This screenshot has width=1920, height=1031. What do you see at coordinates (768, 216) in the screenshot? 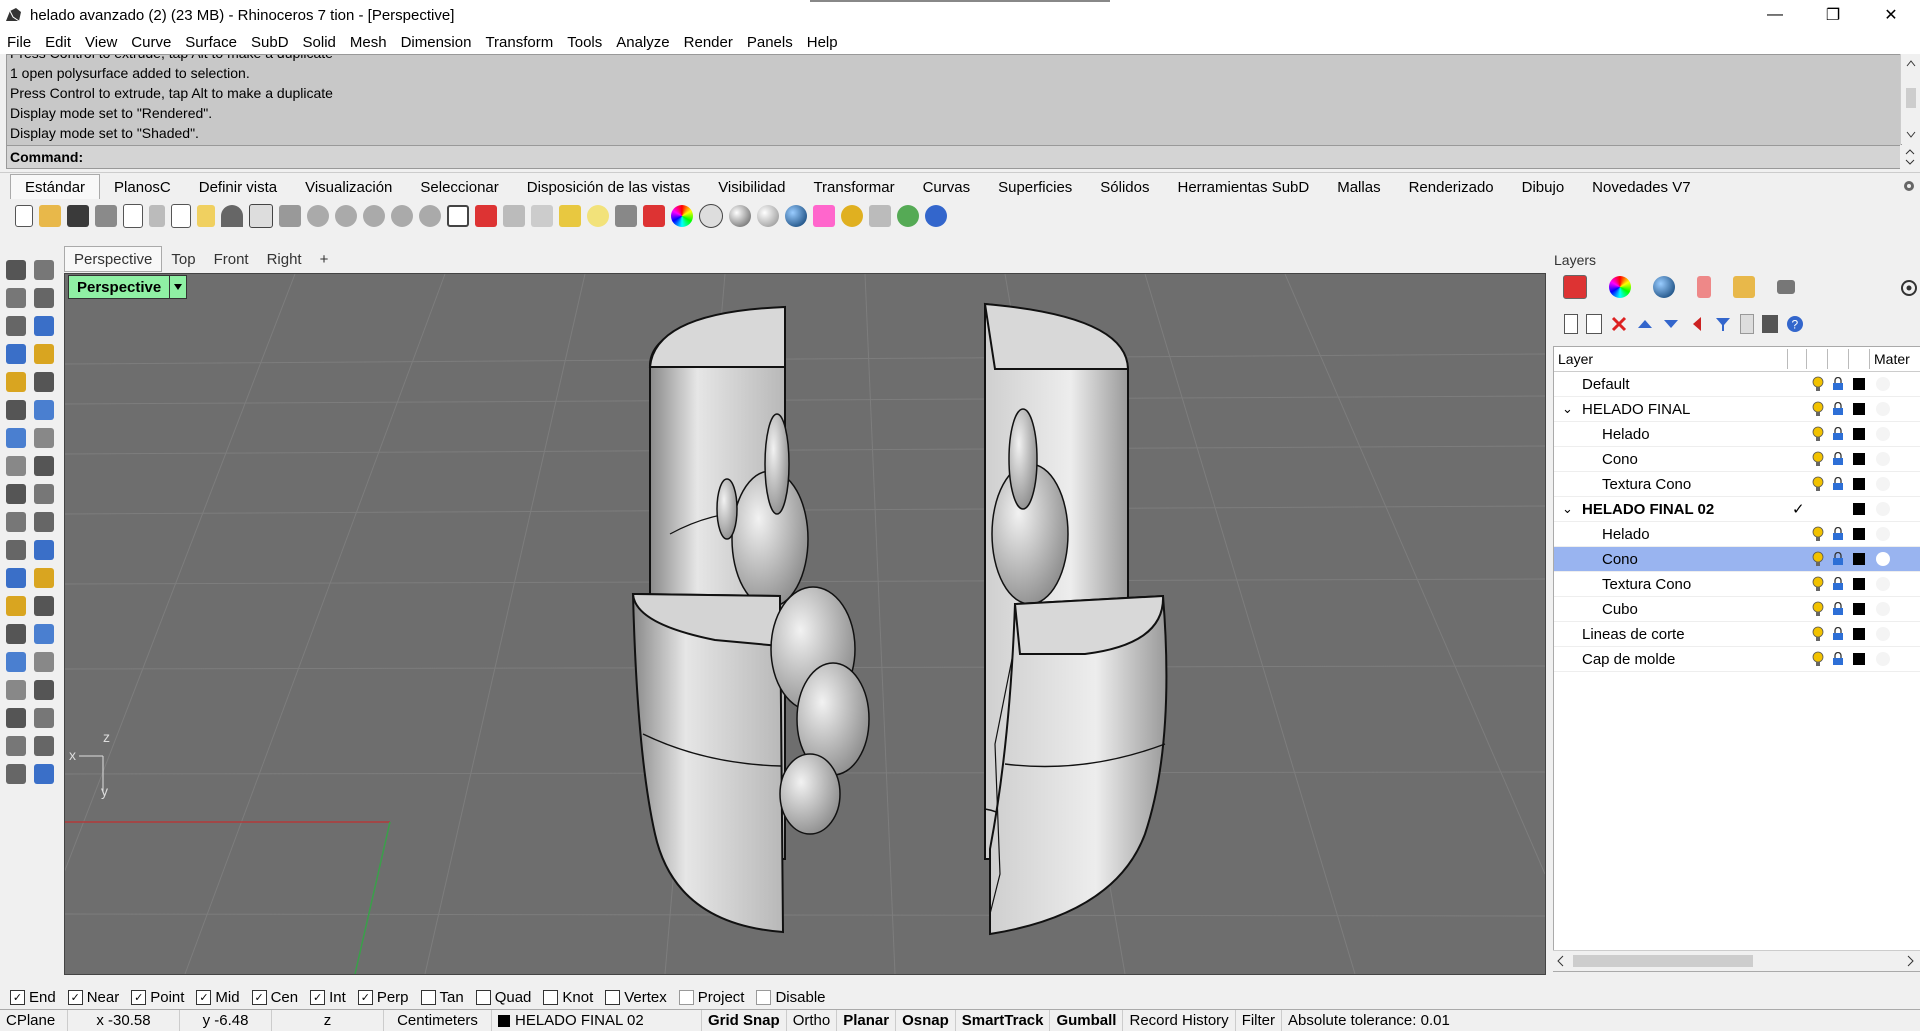
I see `ghosted-sphere-icon` at bounding box center [768, 216].